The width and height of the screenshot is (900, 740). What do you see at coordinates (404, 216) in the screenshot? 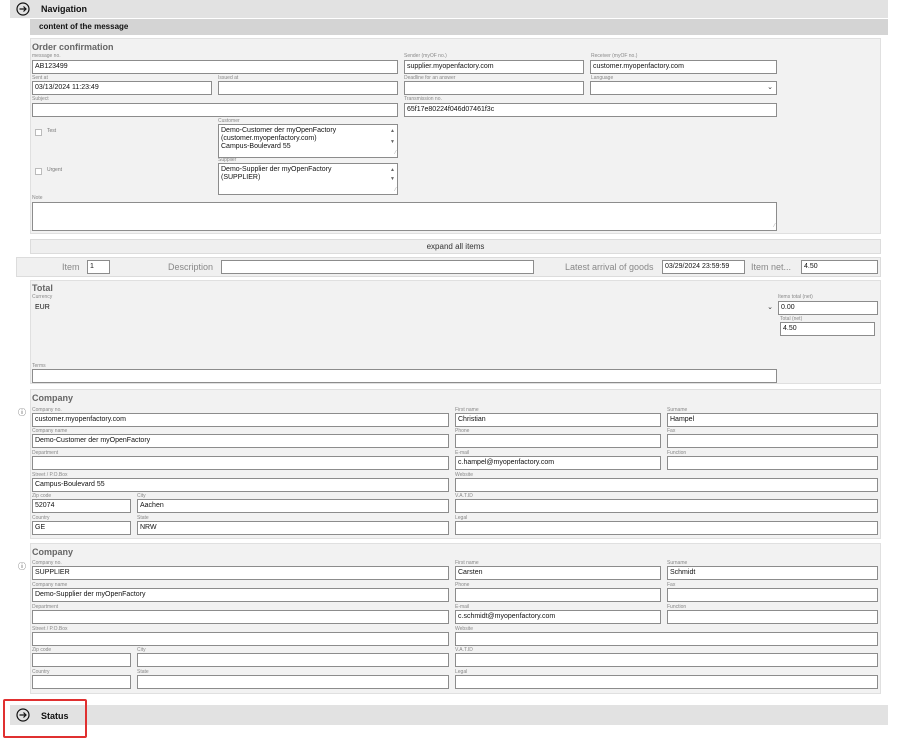
I see `note-textarea: ⁄` at bounding box center [404, 216].